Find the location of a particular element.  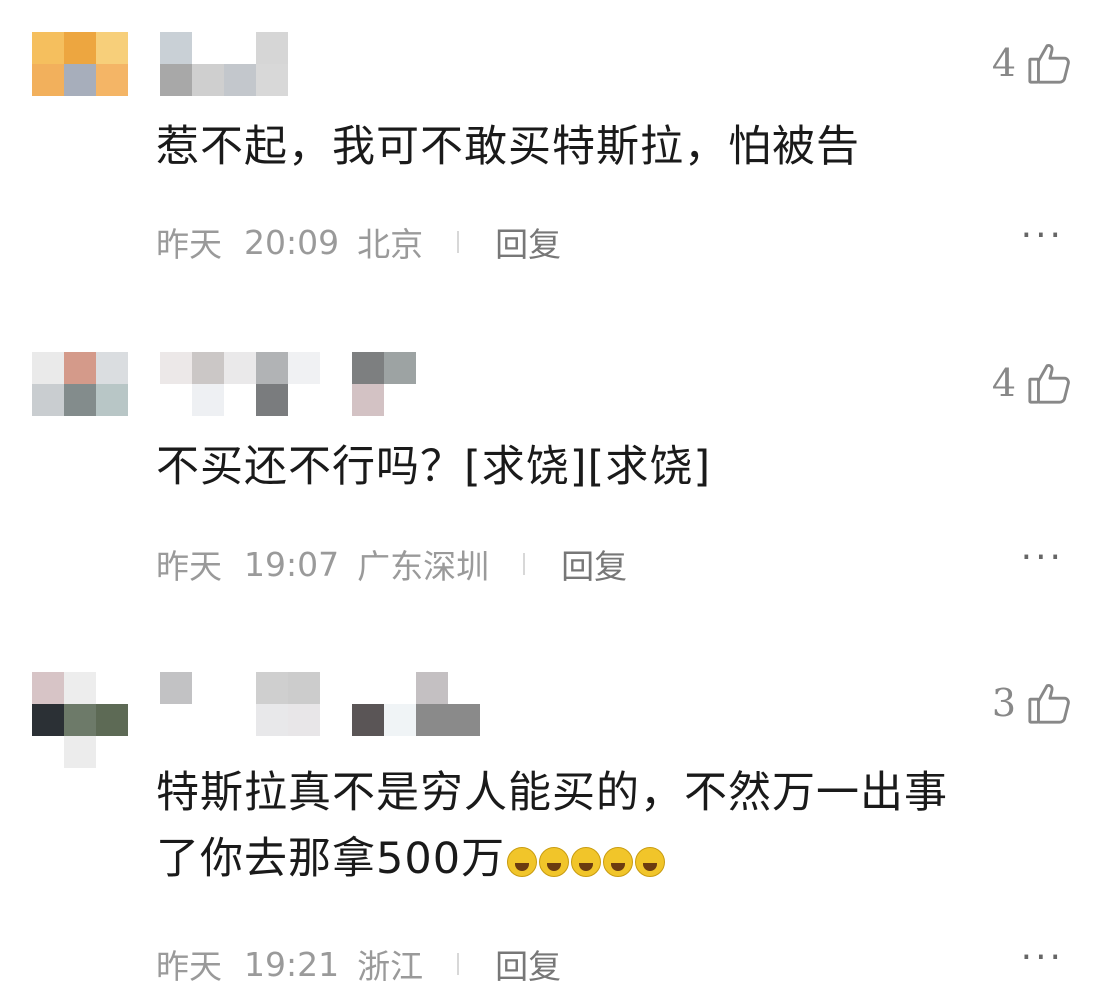

comment-time: 19:07 is located at coordinates (292, 564).